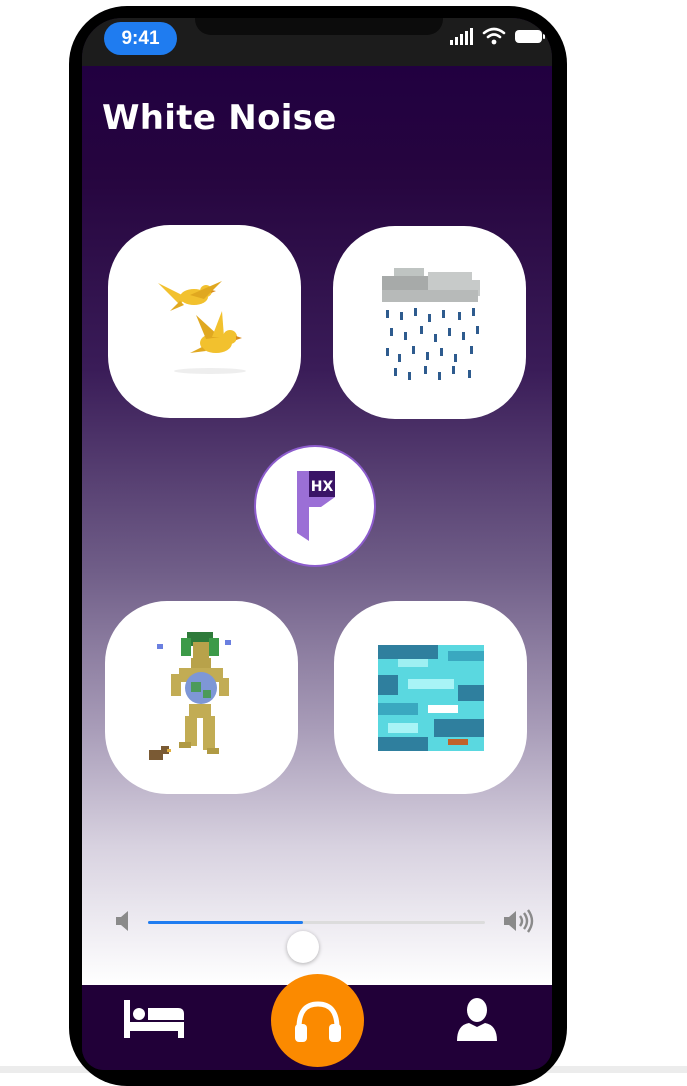 The image size is (687, 1086). What do you see at coordinates (530, 36) in the screenshot?
I see `battery-icon` at bounding box center [530, 36].